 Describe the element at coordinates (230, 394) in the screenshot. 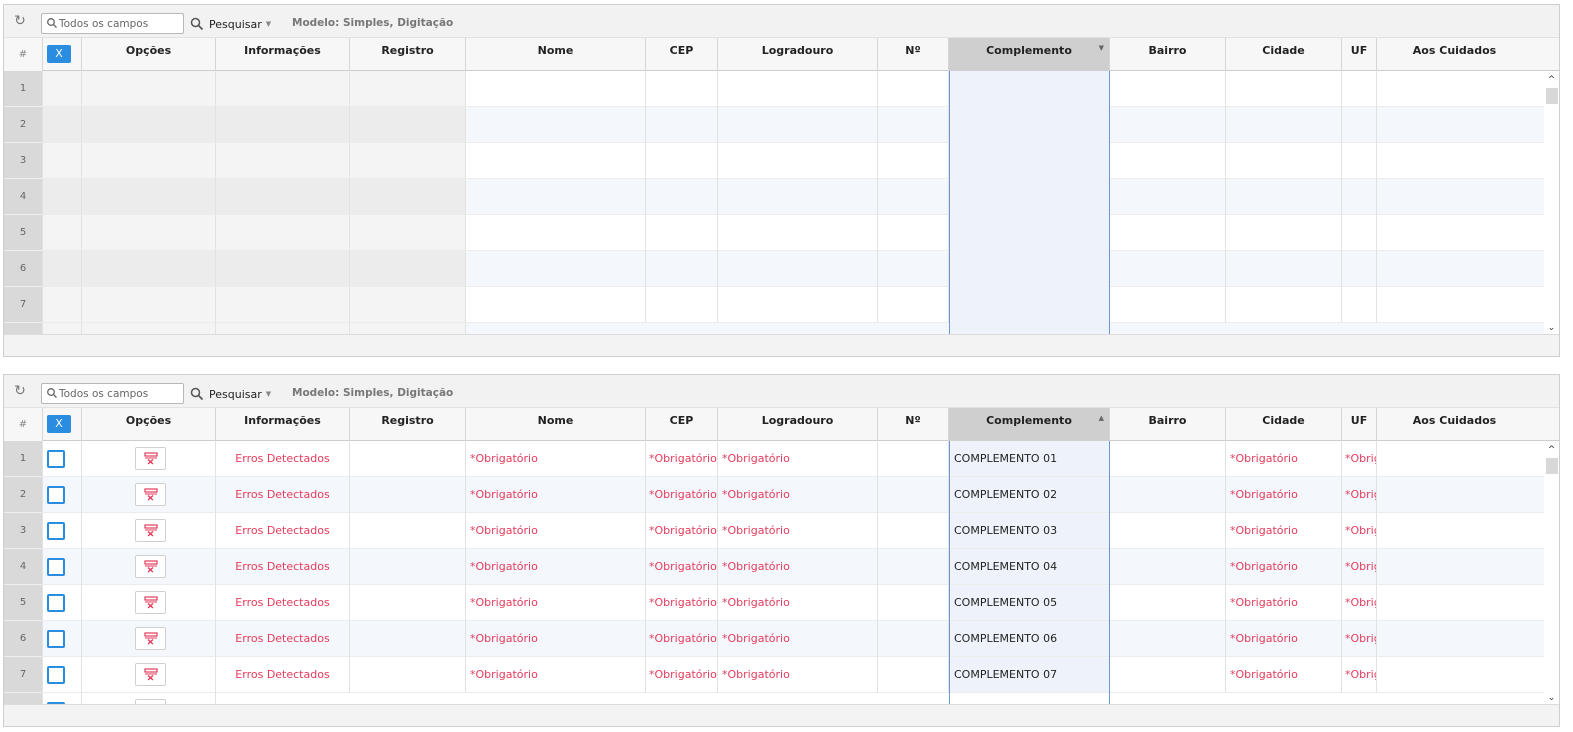

I see `search-button: Pesquisar ▼` at that location.